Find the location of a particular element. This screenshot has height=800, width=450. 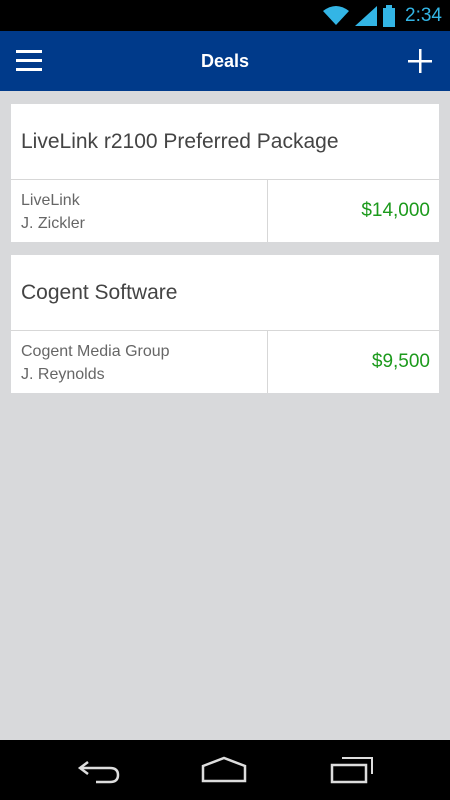

deal-amount: $9,500 is located at coordinates (400, 361).